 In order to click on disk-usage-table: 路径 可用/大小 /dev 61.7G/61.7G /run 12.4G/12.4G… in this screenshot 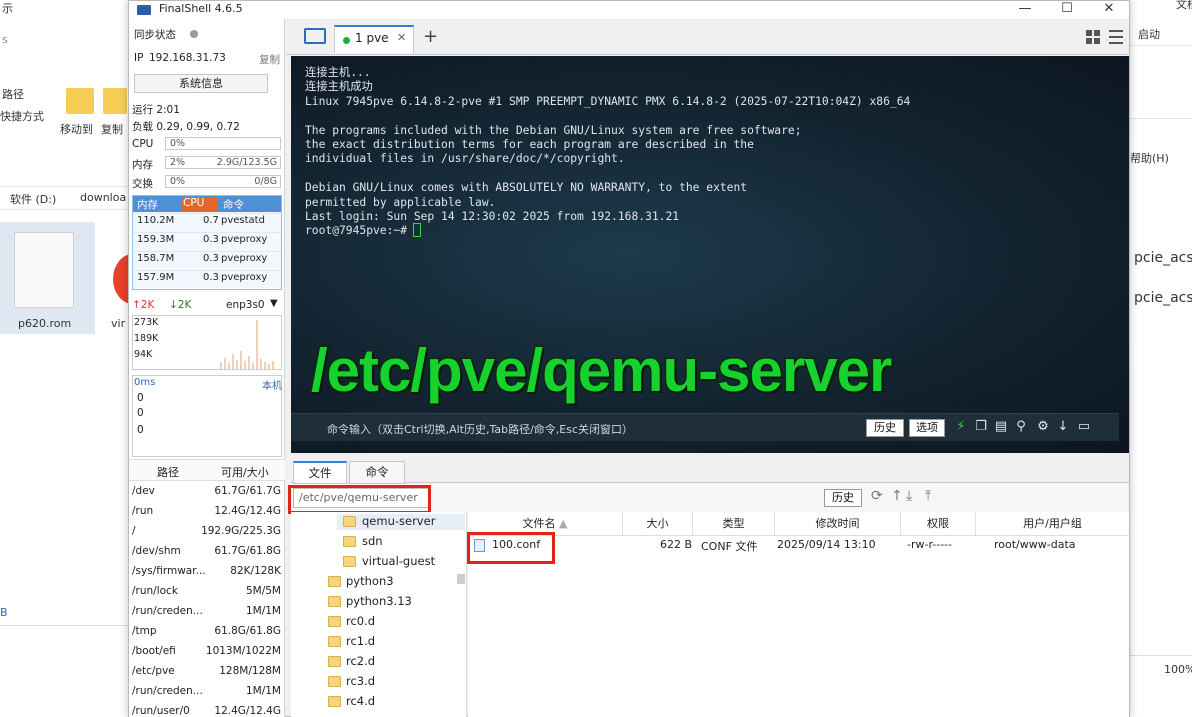, I will do `click(207, 588)`.